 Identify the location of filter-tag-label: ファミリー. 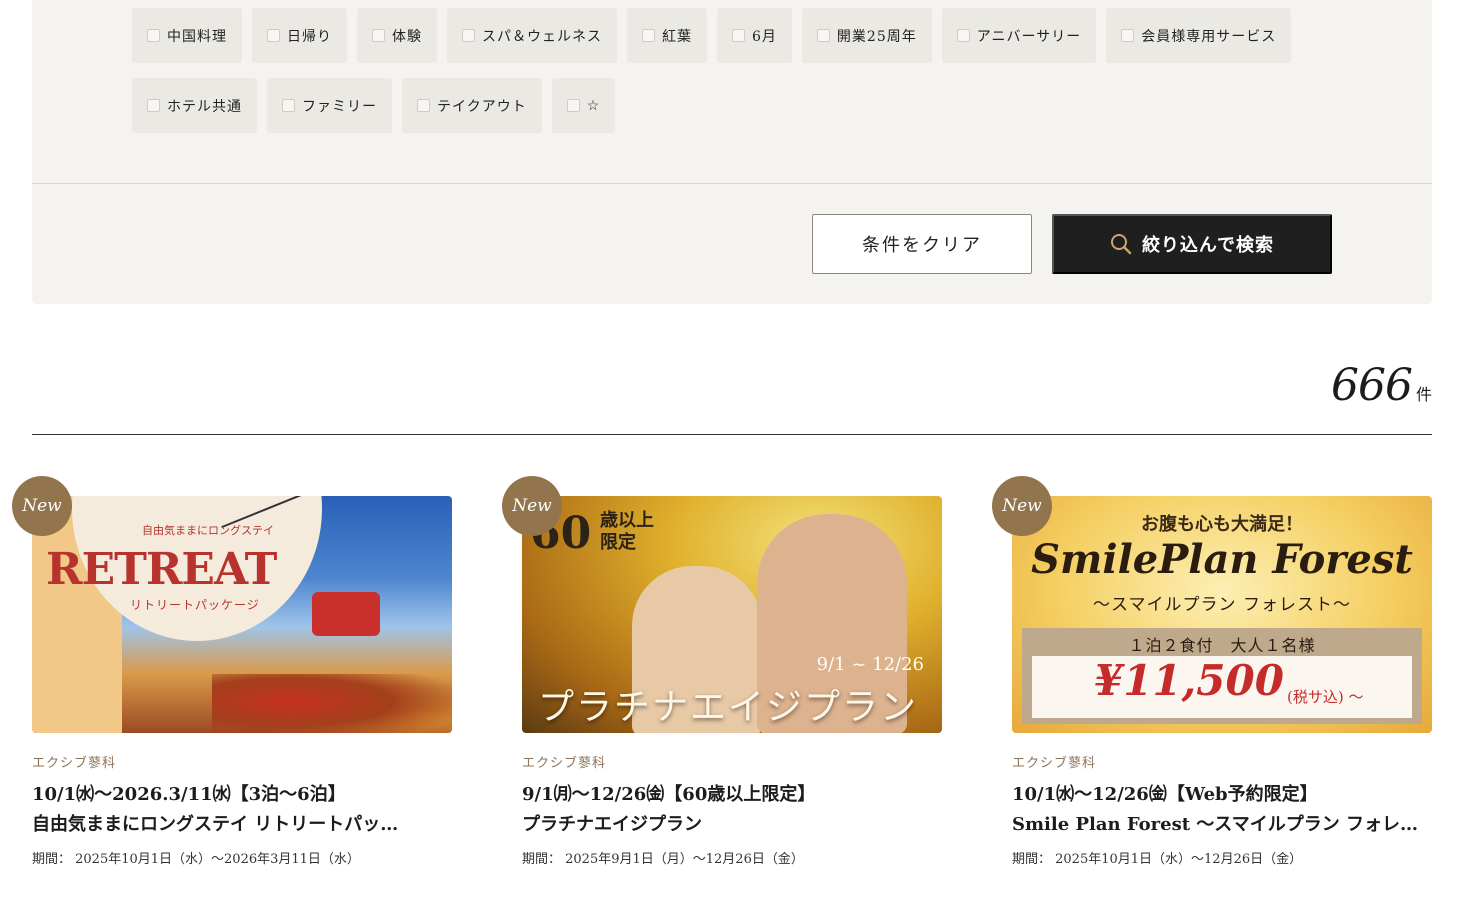
(339, 106).